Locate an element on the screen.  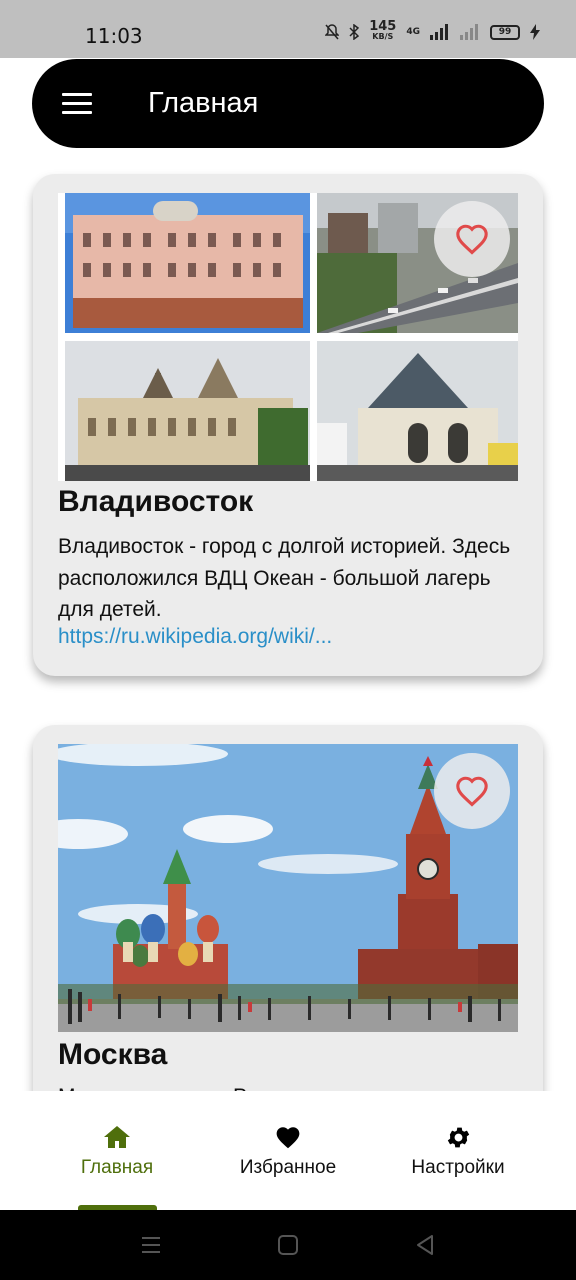
gear-icon is located at coordinates (458, 1137).